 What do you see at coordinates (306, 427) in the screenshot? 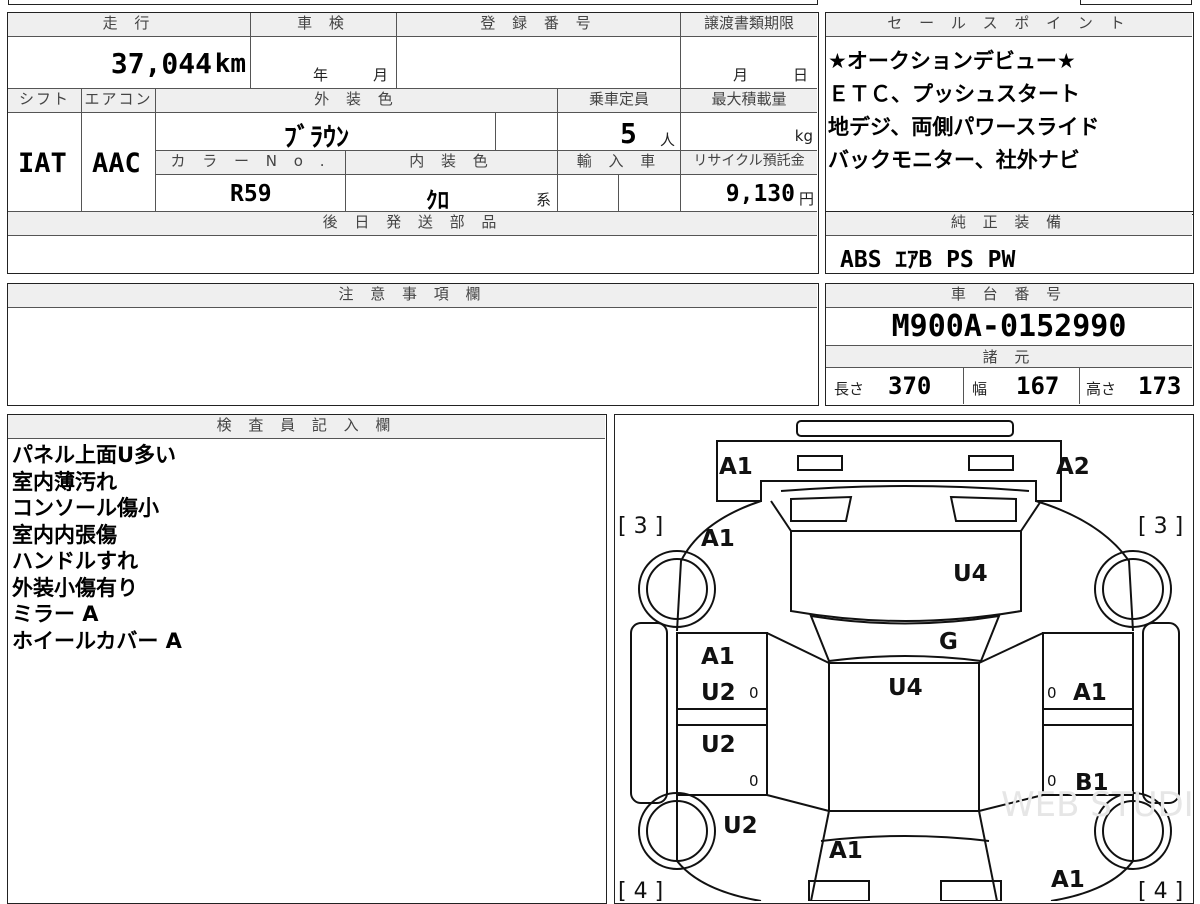
I see `inspector-header: 検 査 員 記 入 欄` at bounding box center [306, 427].